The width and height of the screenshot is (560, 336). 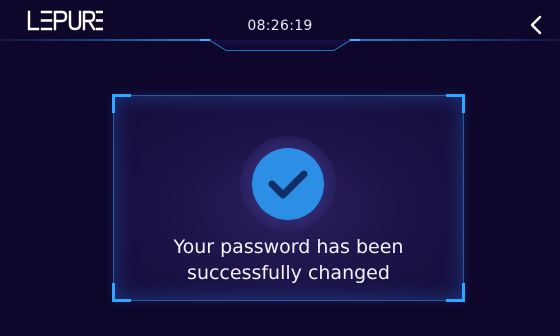 I want to click on success-message-line-1: Your password has been, so click(x=288, y=247).